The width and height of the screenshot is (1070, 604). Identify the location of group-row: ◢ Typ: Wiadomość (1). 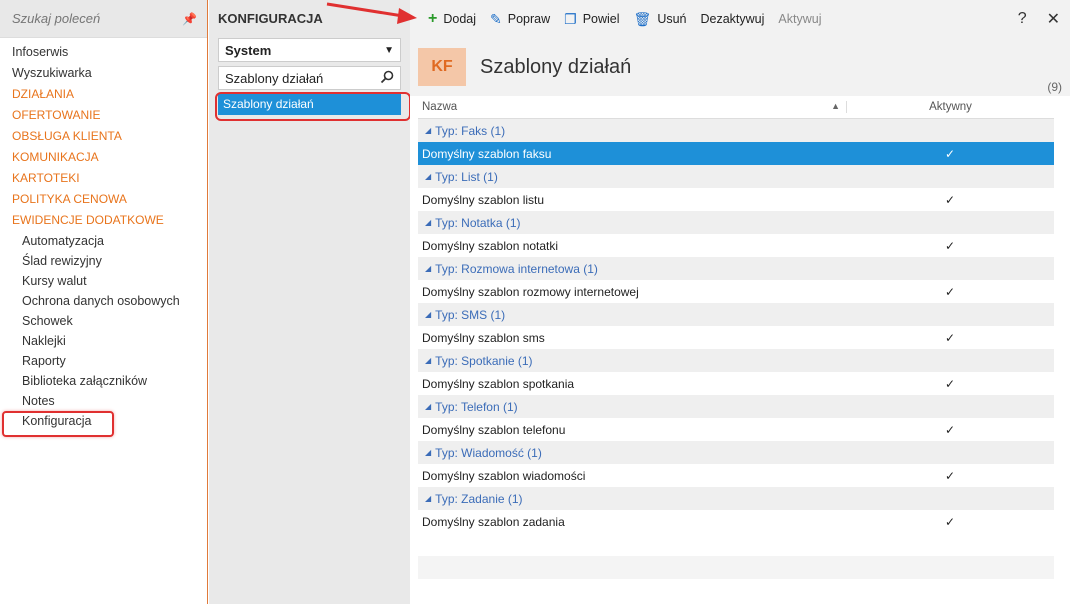
(736, 452).